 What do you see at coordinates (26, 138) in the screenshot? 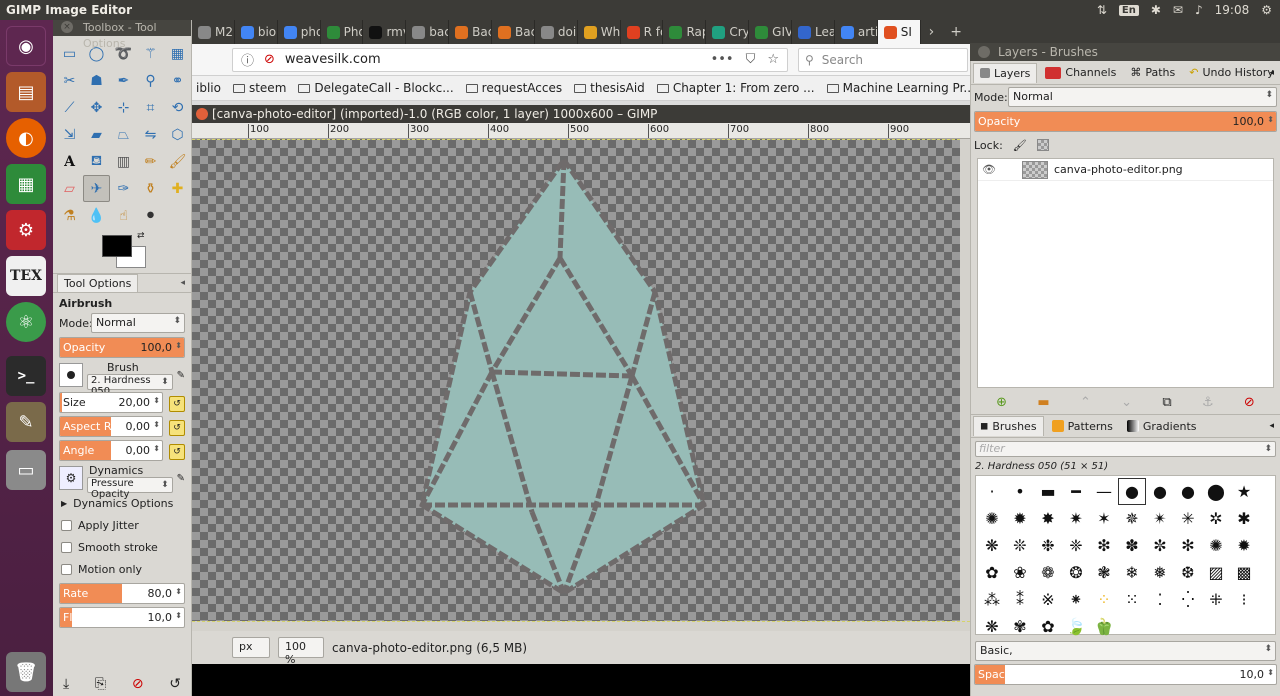
I see `firefox-icon: ◐` at bounding box center [26, 138].